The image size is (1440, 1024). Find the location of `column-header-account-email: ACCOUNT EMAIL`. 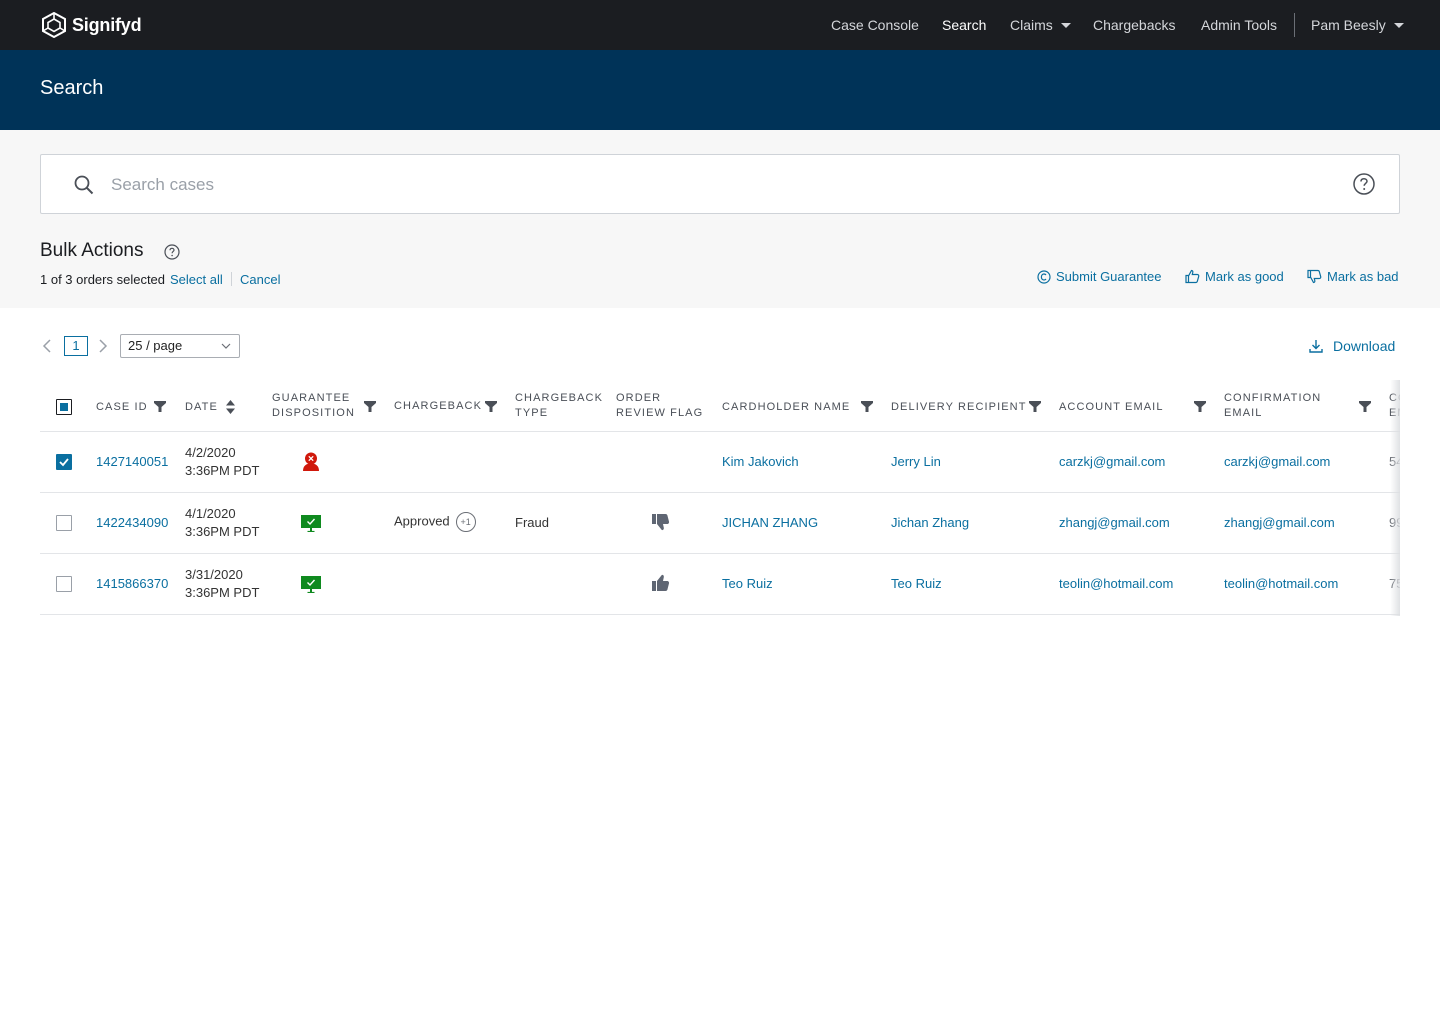

column-header-account-email: ACCOUNT EMAIL is located at coordinates (1111, 407).